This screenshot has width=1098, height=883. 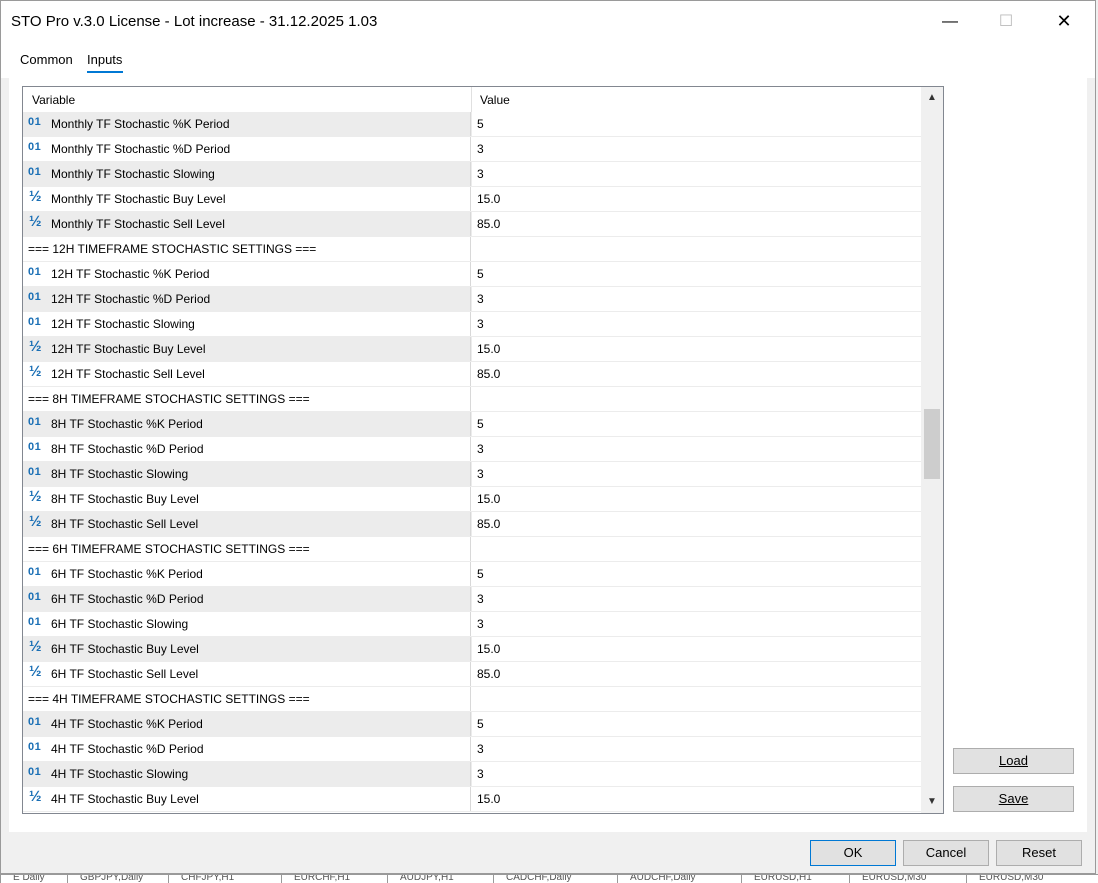 I want to click on variable-cell: ½ 4H TF Stochastic Buy Level, so click(x=247, y=799).